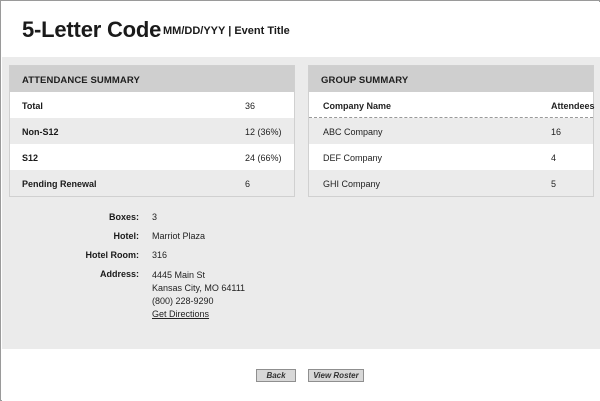 The height and width of the screenshot is (401, 600). I want to click on hotel-room-label: Hotel Room:, so click(112, 255).